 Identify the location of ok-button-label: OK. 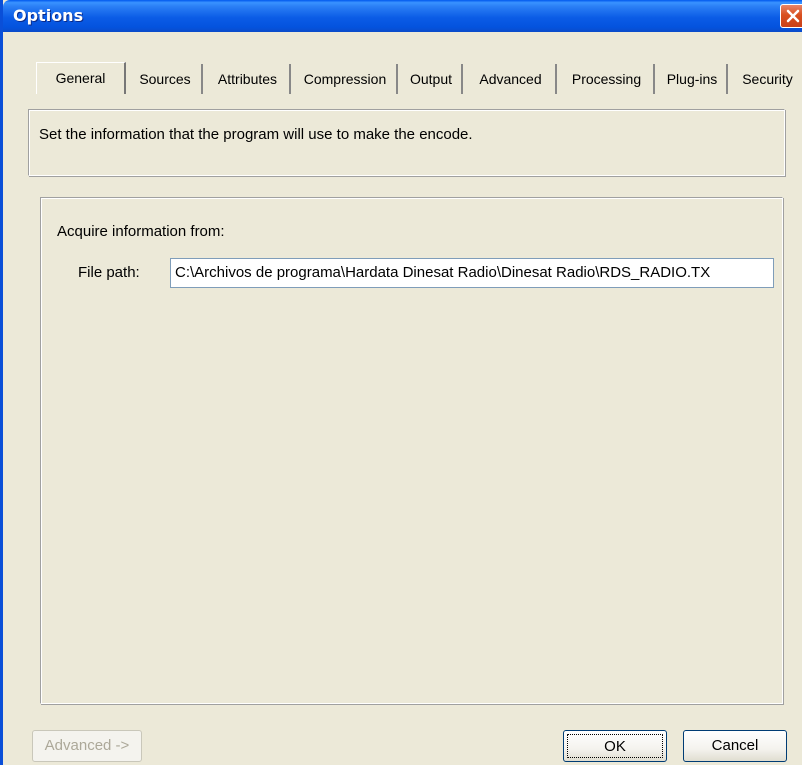
(615, 746).